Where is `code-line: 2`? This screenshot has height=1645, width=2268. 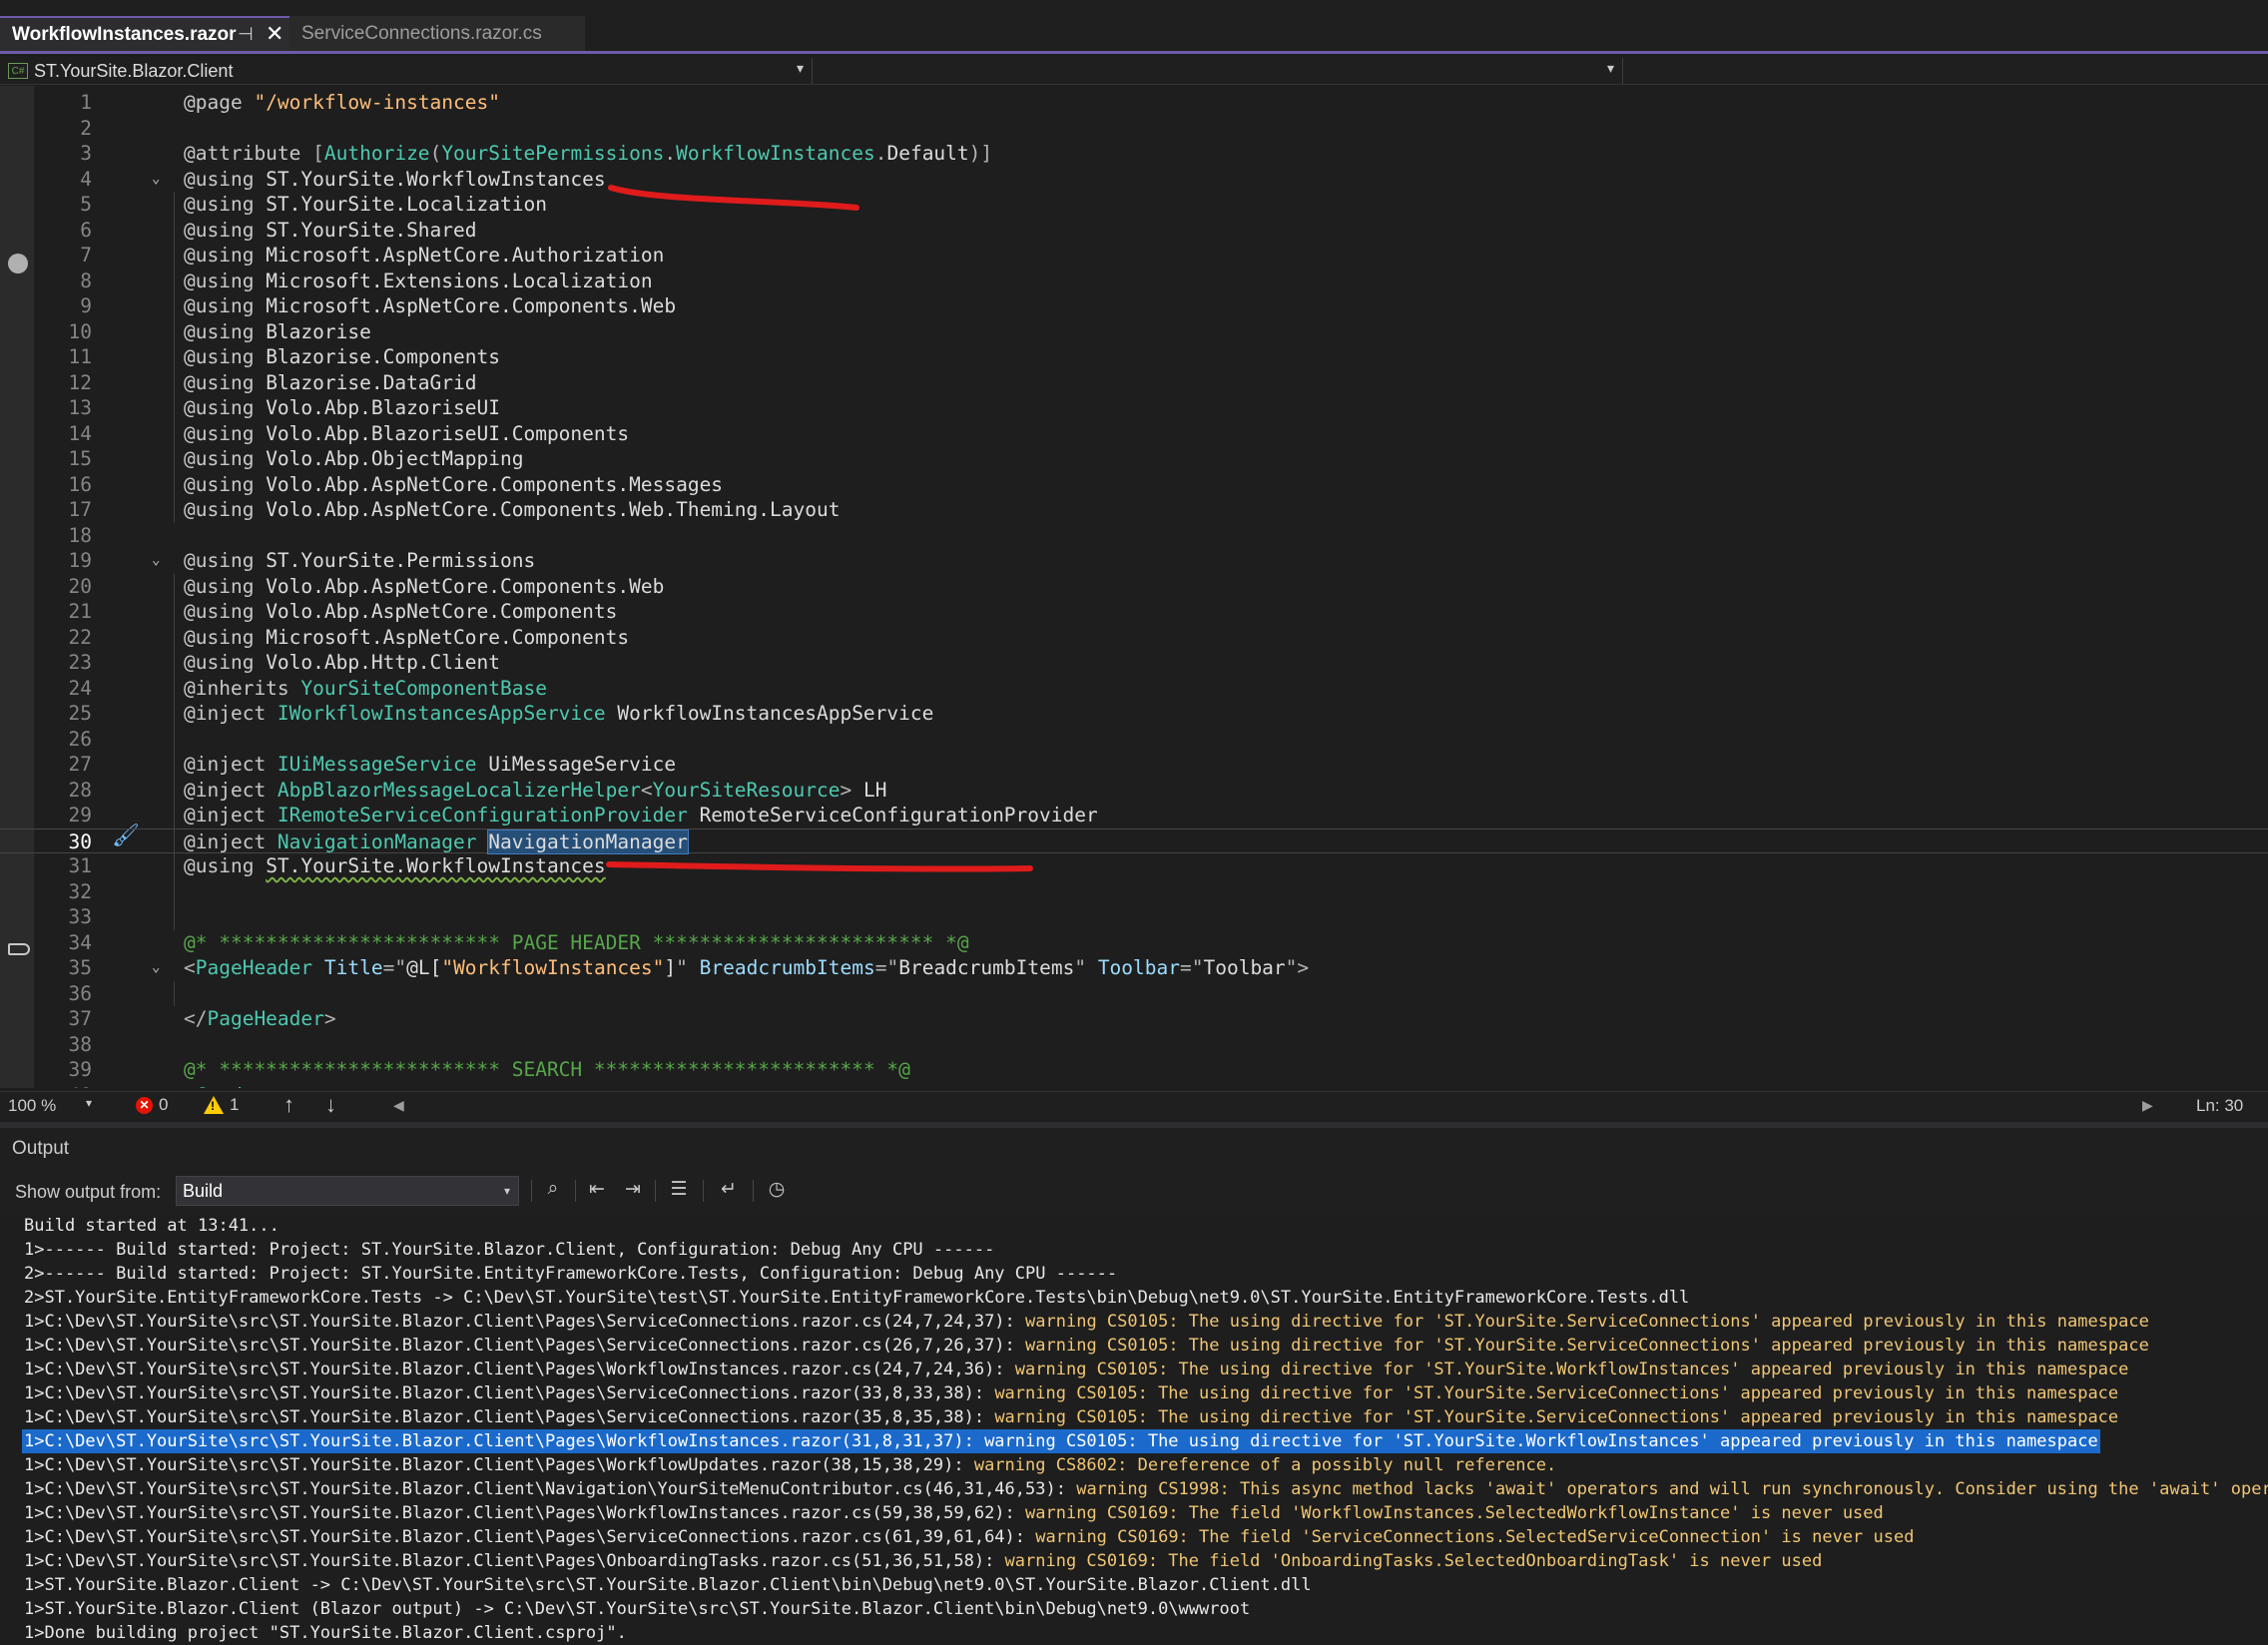 code-line: 2 is located at coordinates (1134, 129).